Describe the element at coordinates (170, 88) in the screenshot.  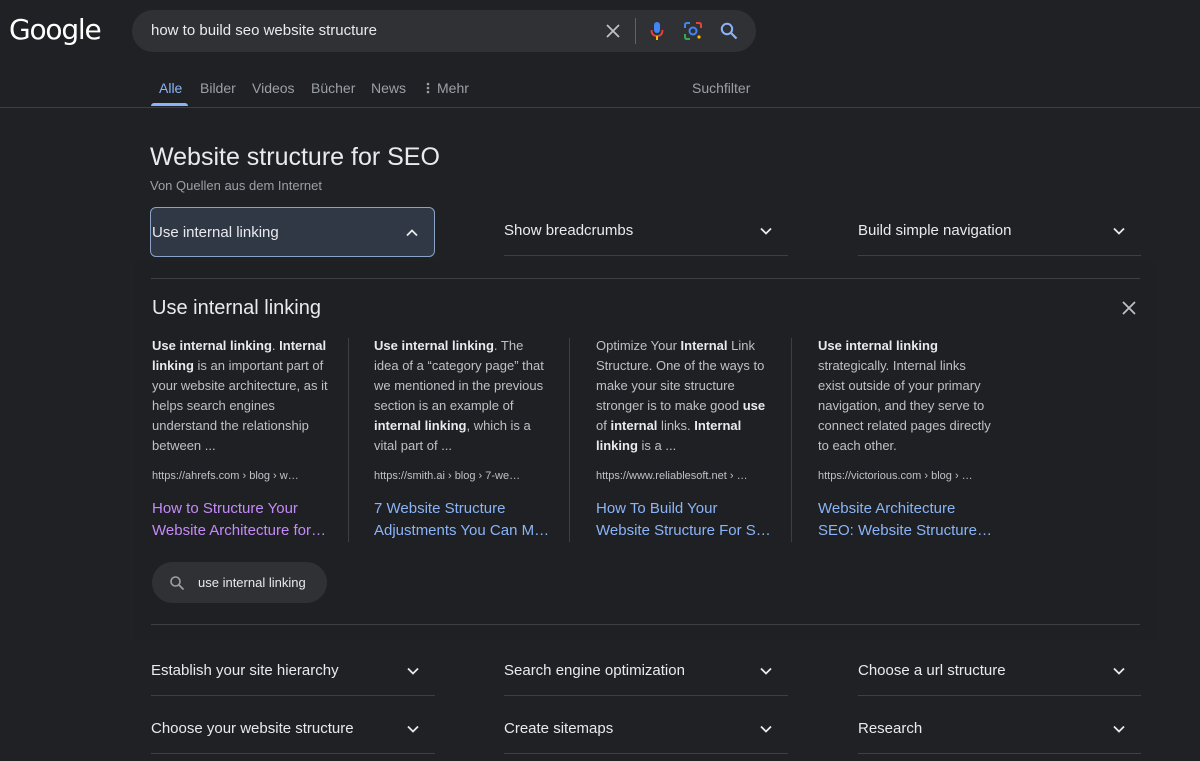
I see `tab-all: Alle` at that location.